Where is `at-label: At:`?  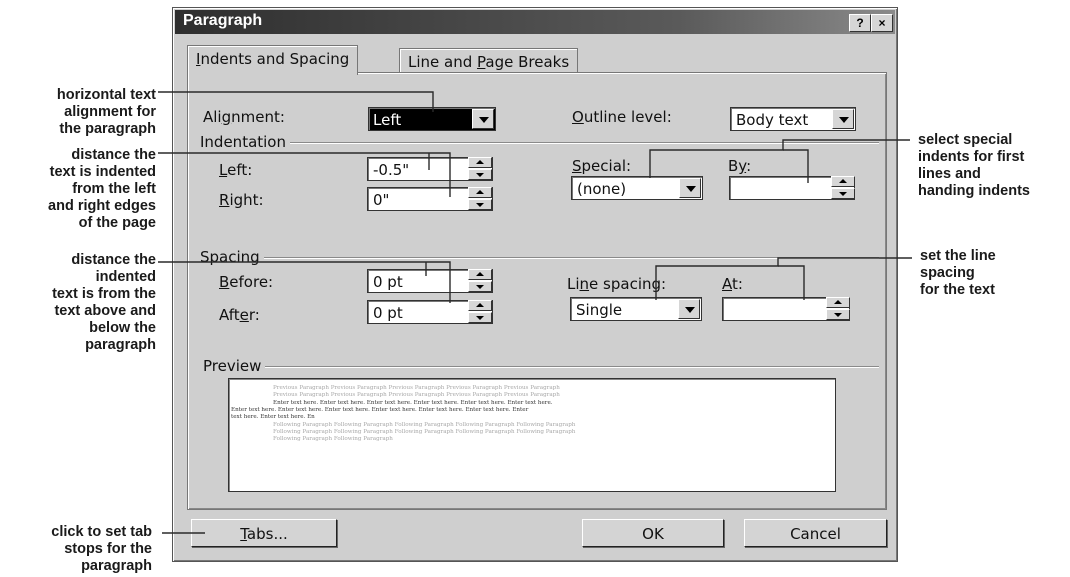 at-label: At: is located at coordinates (732, 284).